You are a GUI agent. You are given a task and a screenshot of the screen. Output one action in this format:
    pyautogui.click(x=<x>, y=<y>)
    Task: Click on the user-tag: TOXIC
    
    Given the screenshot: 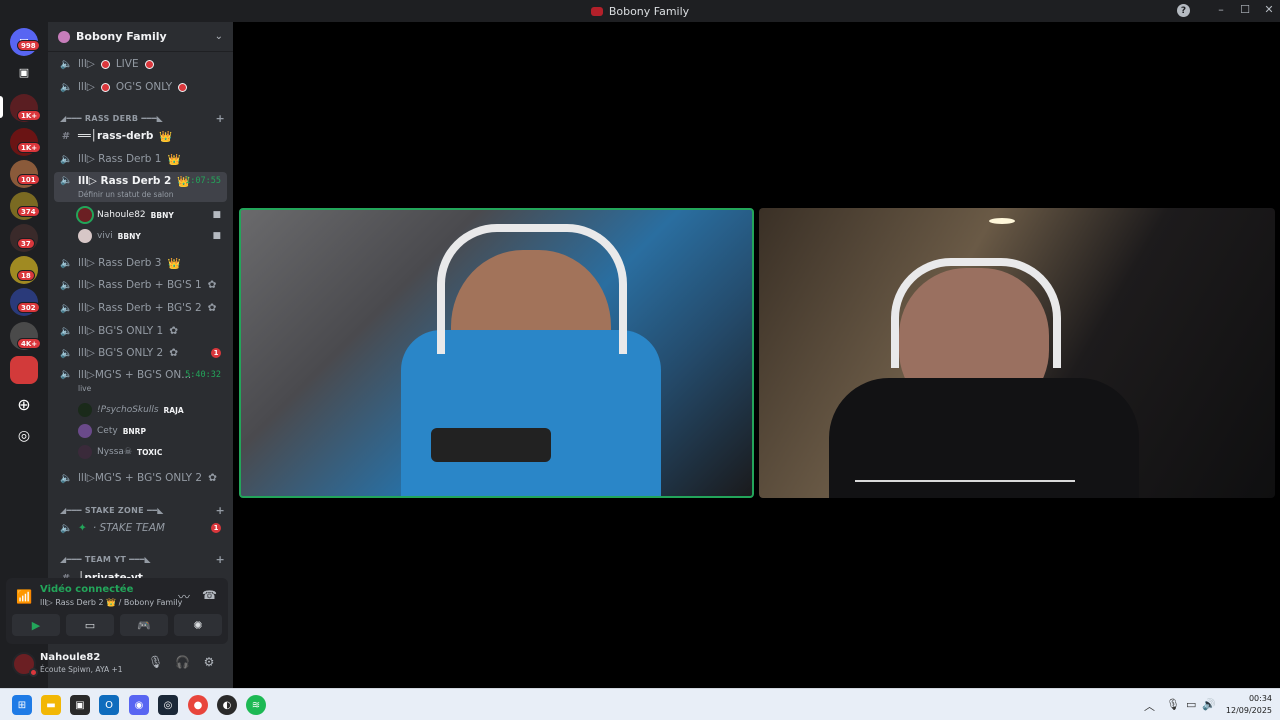 What is the action you would take?
    pyautogui.click(x=150, y=452)
    